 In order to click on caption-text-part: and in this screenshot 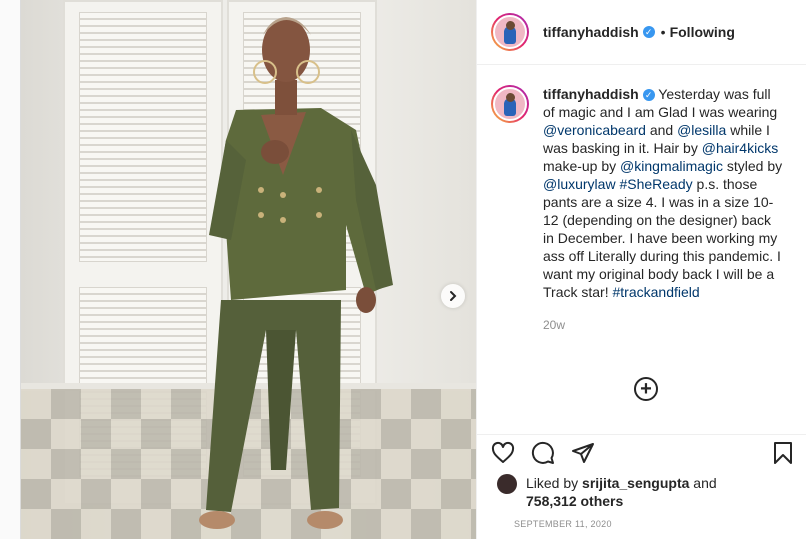, I will do `click(661, 130)`.